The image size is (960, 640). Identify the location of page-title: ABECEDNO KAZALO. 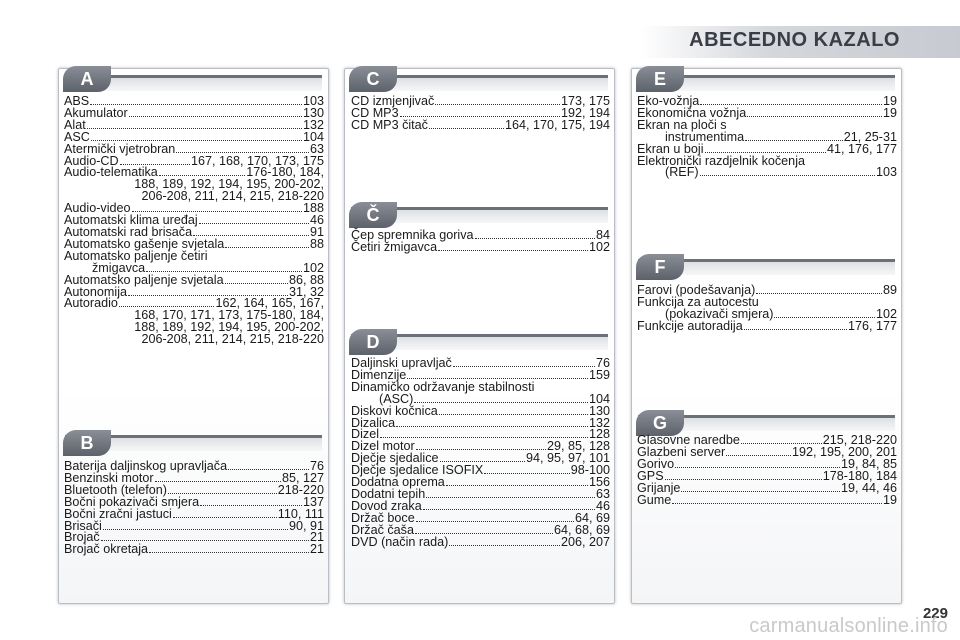
(794, 40).